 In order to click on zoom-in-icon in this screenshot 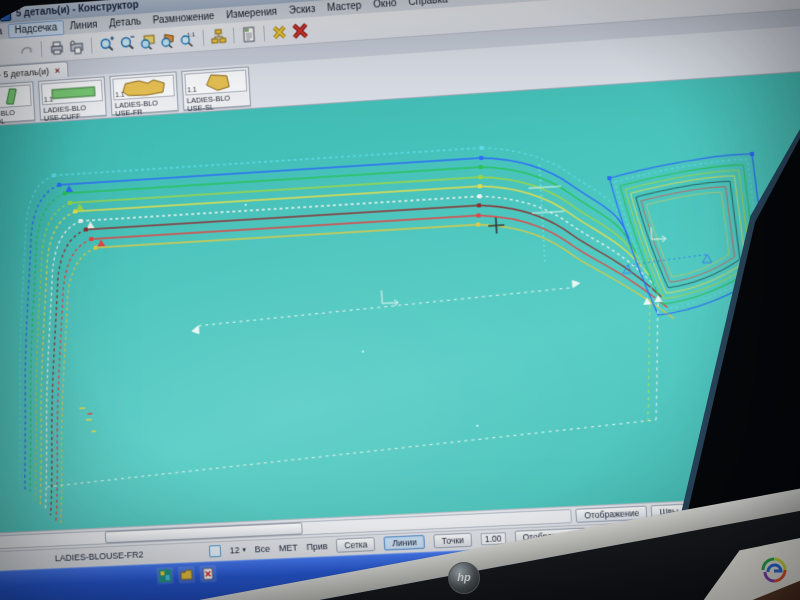, I will do `click(106, 44)`.